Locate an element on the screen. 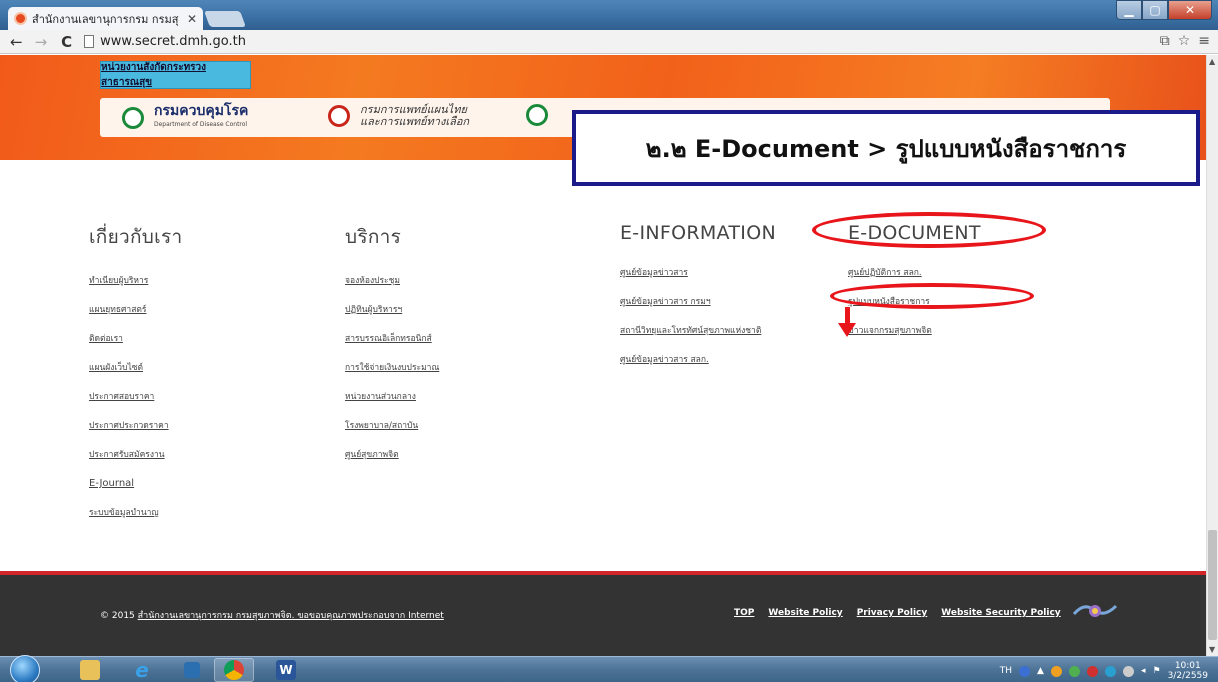 The width and height of the screenshot is (1218, 682). org-third is located at coordinates (542, 115).